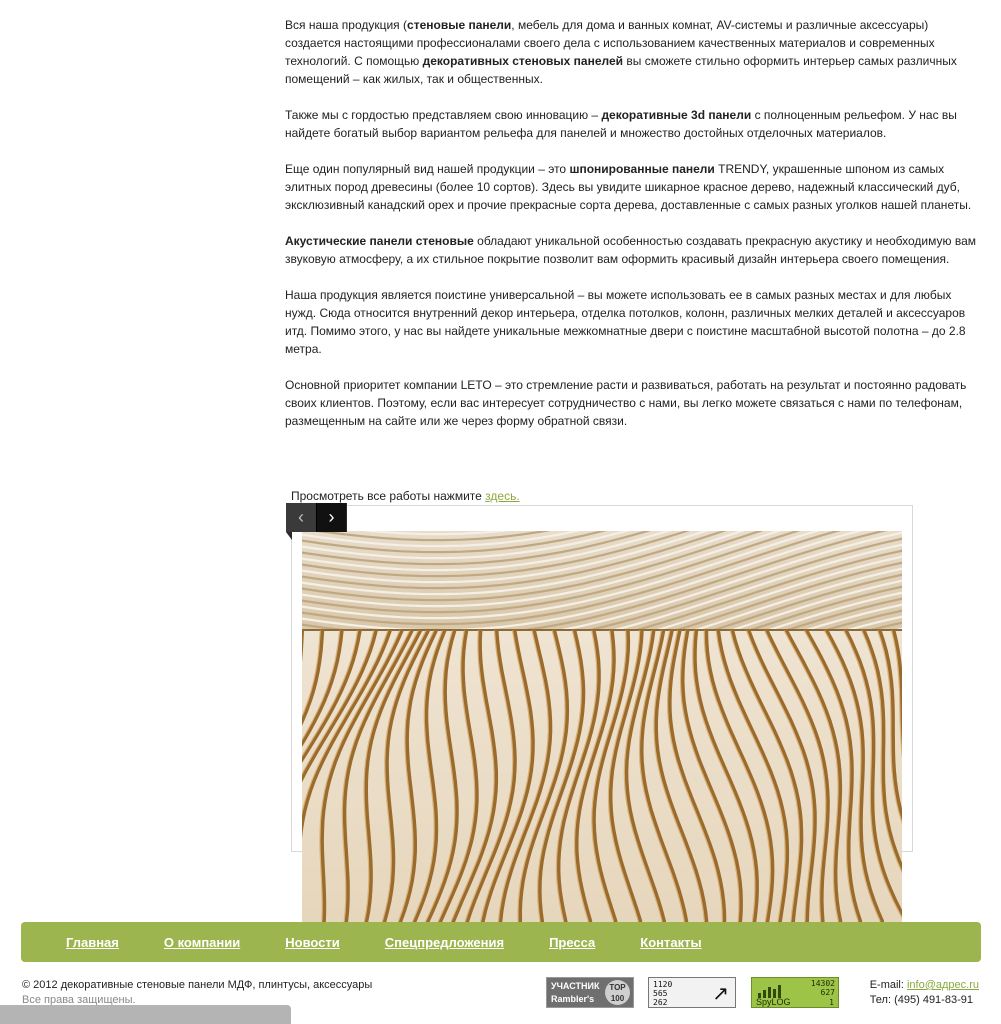 Image resolution: width=1001 pixels, height=1024 pixels. What do you see at coordinates (670, 942) in the screenshot?
I see `footer-nav-contacts: Контакты` at bounding box center [670, 942].